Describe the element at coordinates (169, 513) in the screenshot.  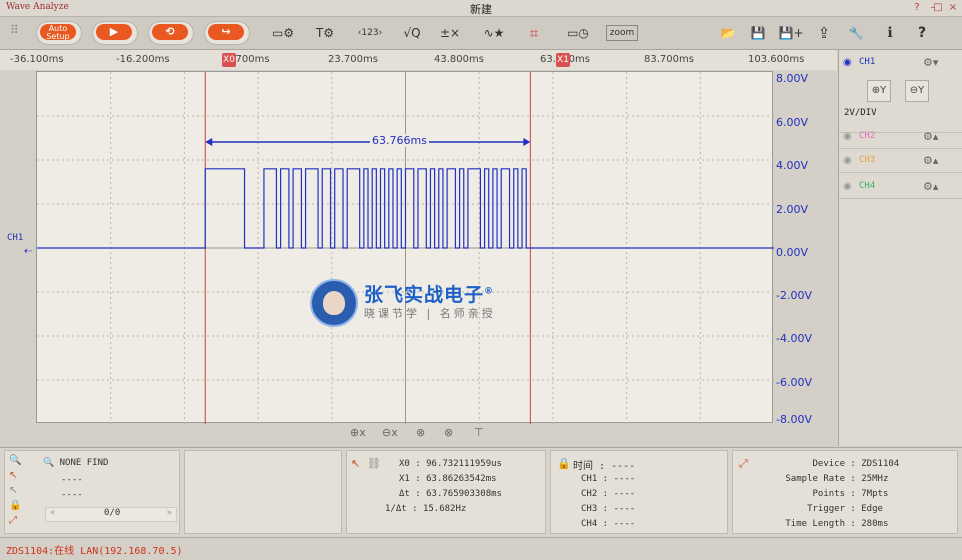
I see `next-icon: »` at that location.